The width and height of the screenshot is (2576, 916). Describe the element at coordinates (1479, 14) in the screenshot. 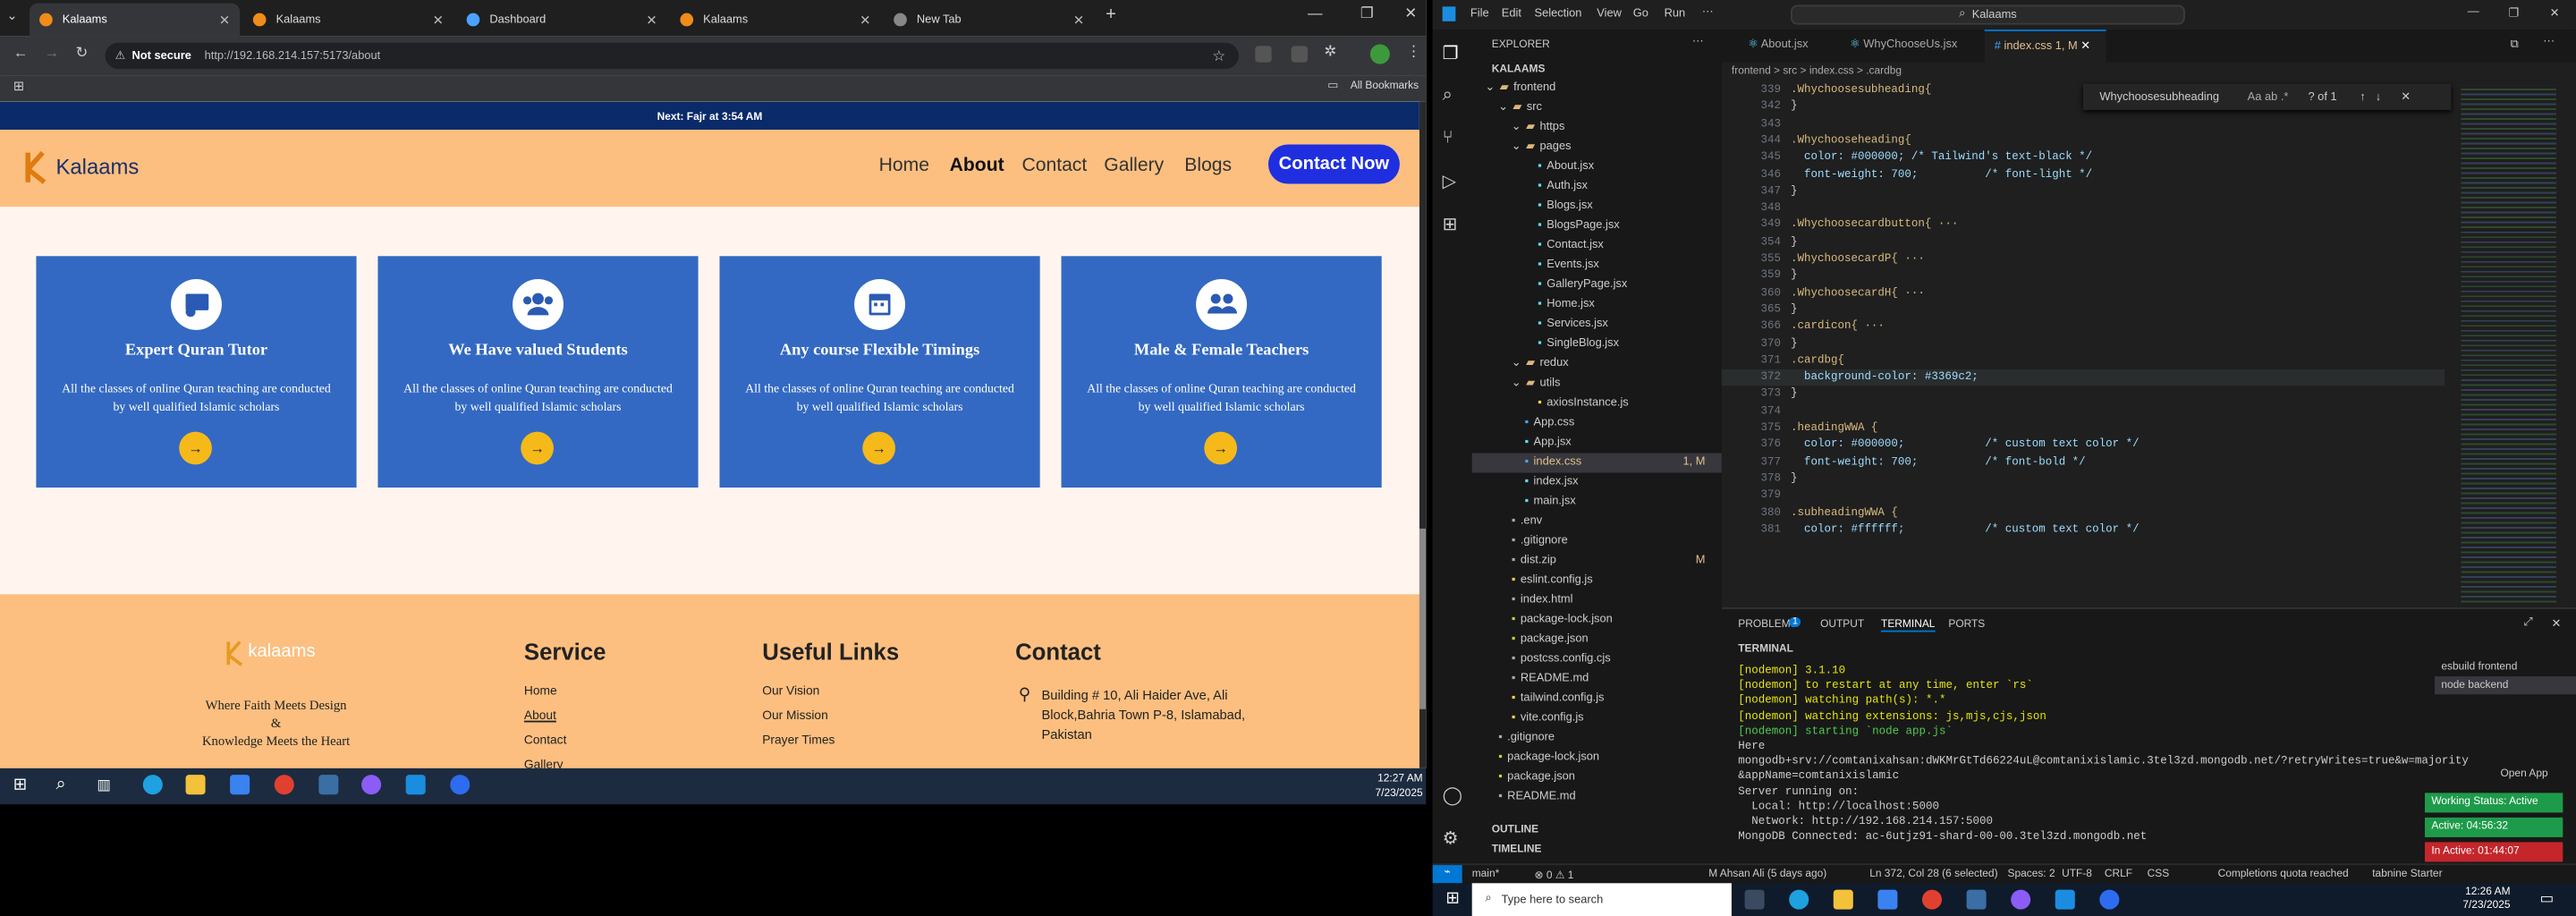

I see `menu-file: File` at that location.